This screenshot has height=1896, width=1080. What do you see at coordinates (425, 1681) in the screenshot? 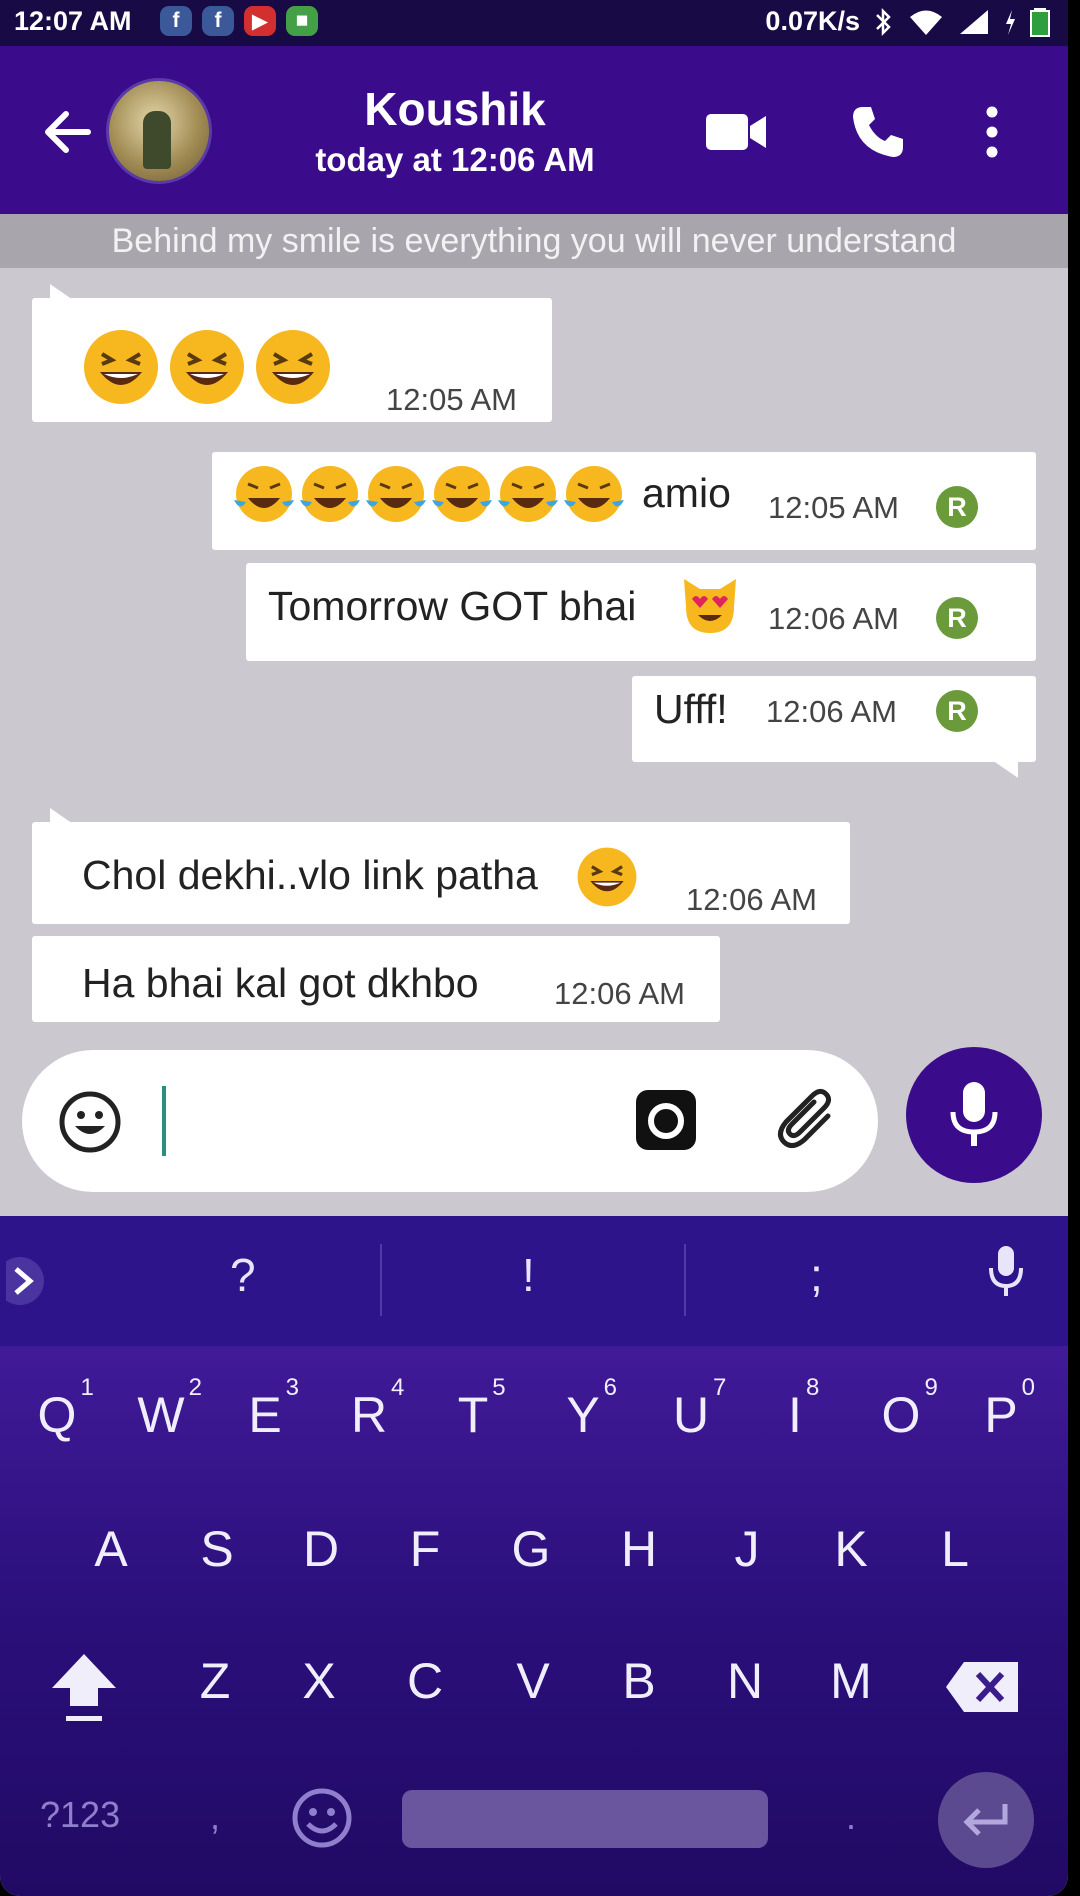
I see `key-c: C` at bounding box center [425, 1681].